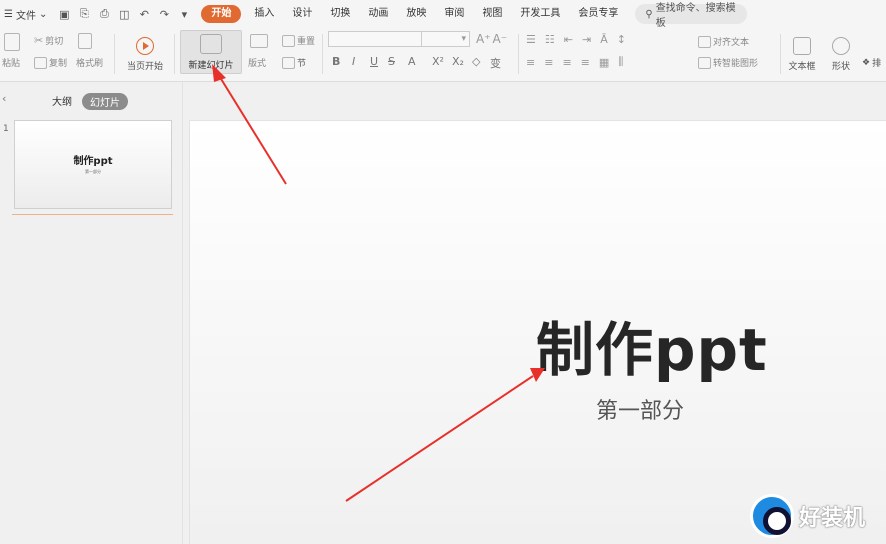 The width and height of the screenshot is (886, 544). What do you see at coordinates (336, 61) in the screenshot?
I see `bold-icon: B` at bounding box center [336, 61].